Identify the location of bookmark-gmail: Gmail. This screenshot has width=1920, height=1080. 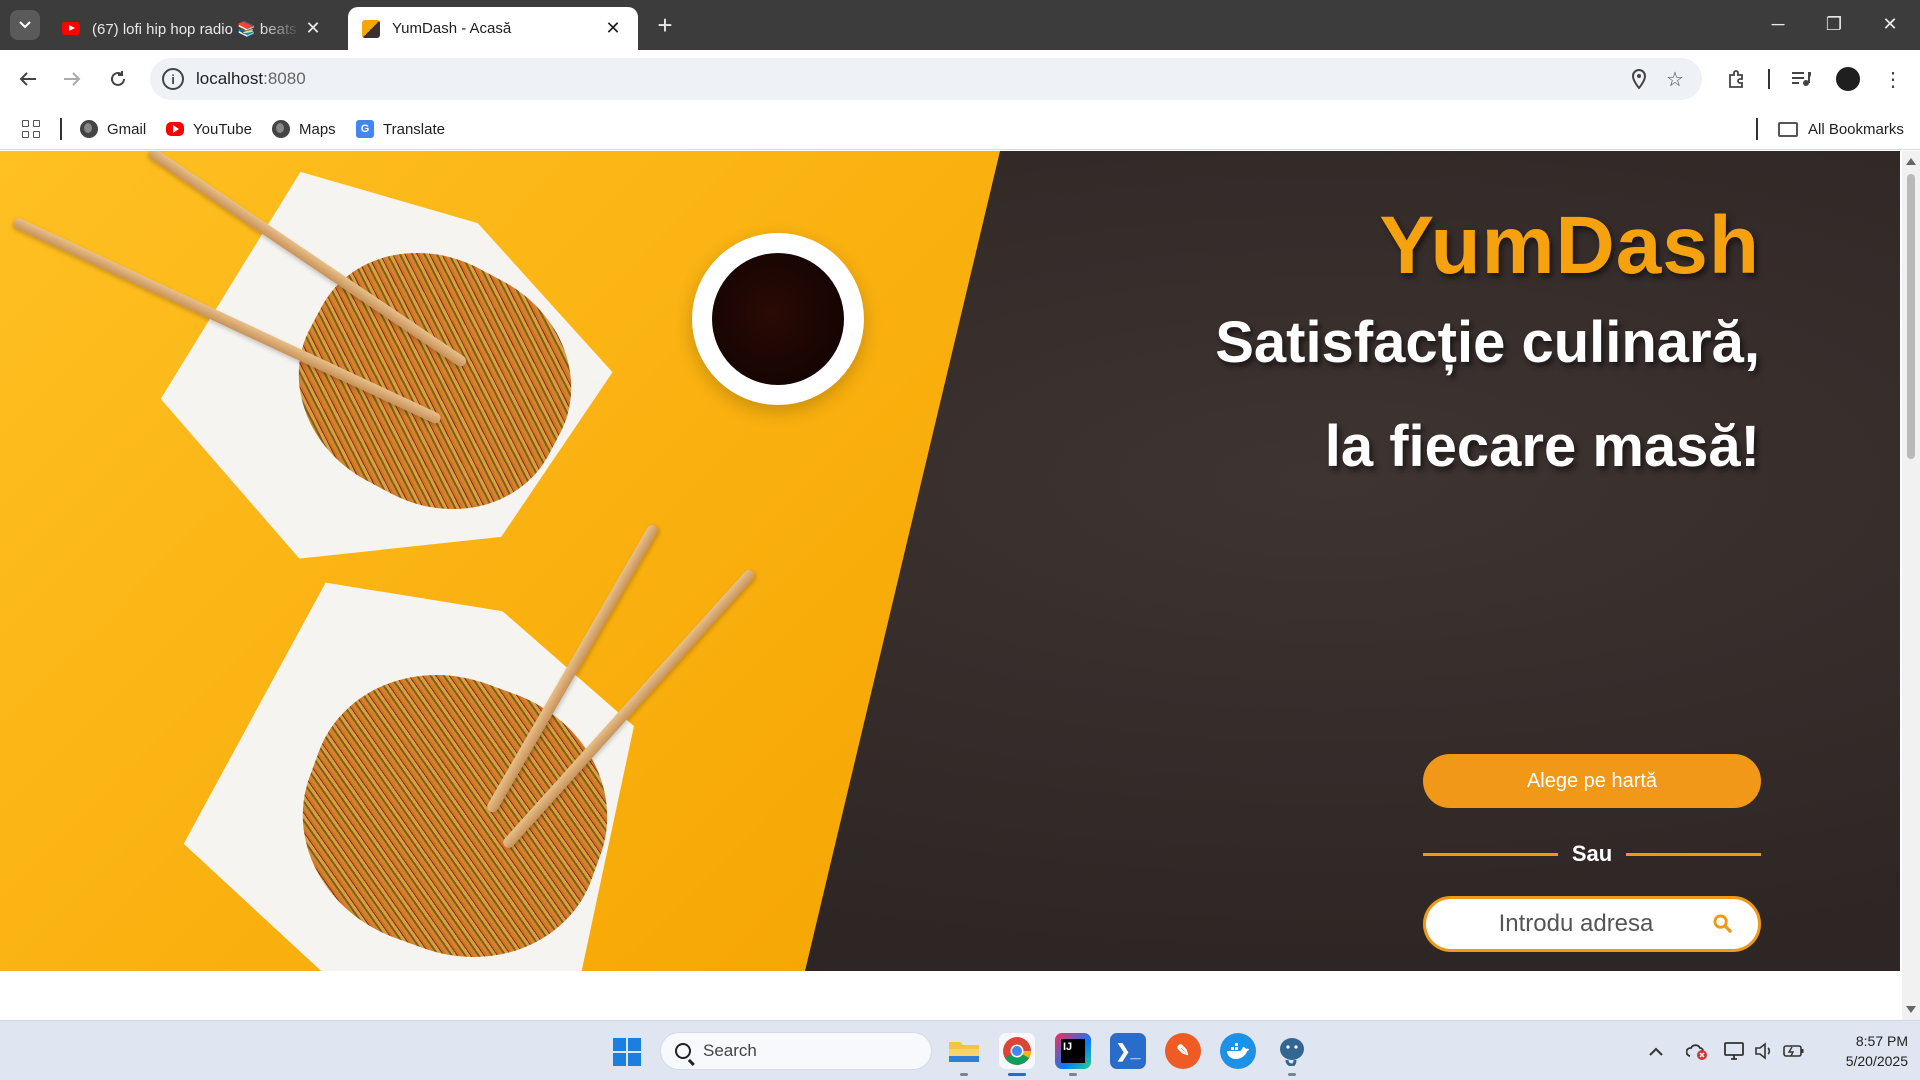
(113, 129).